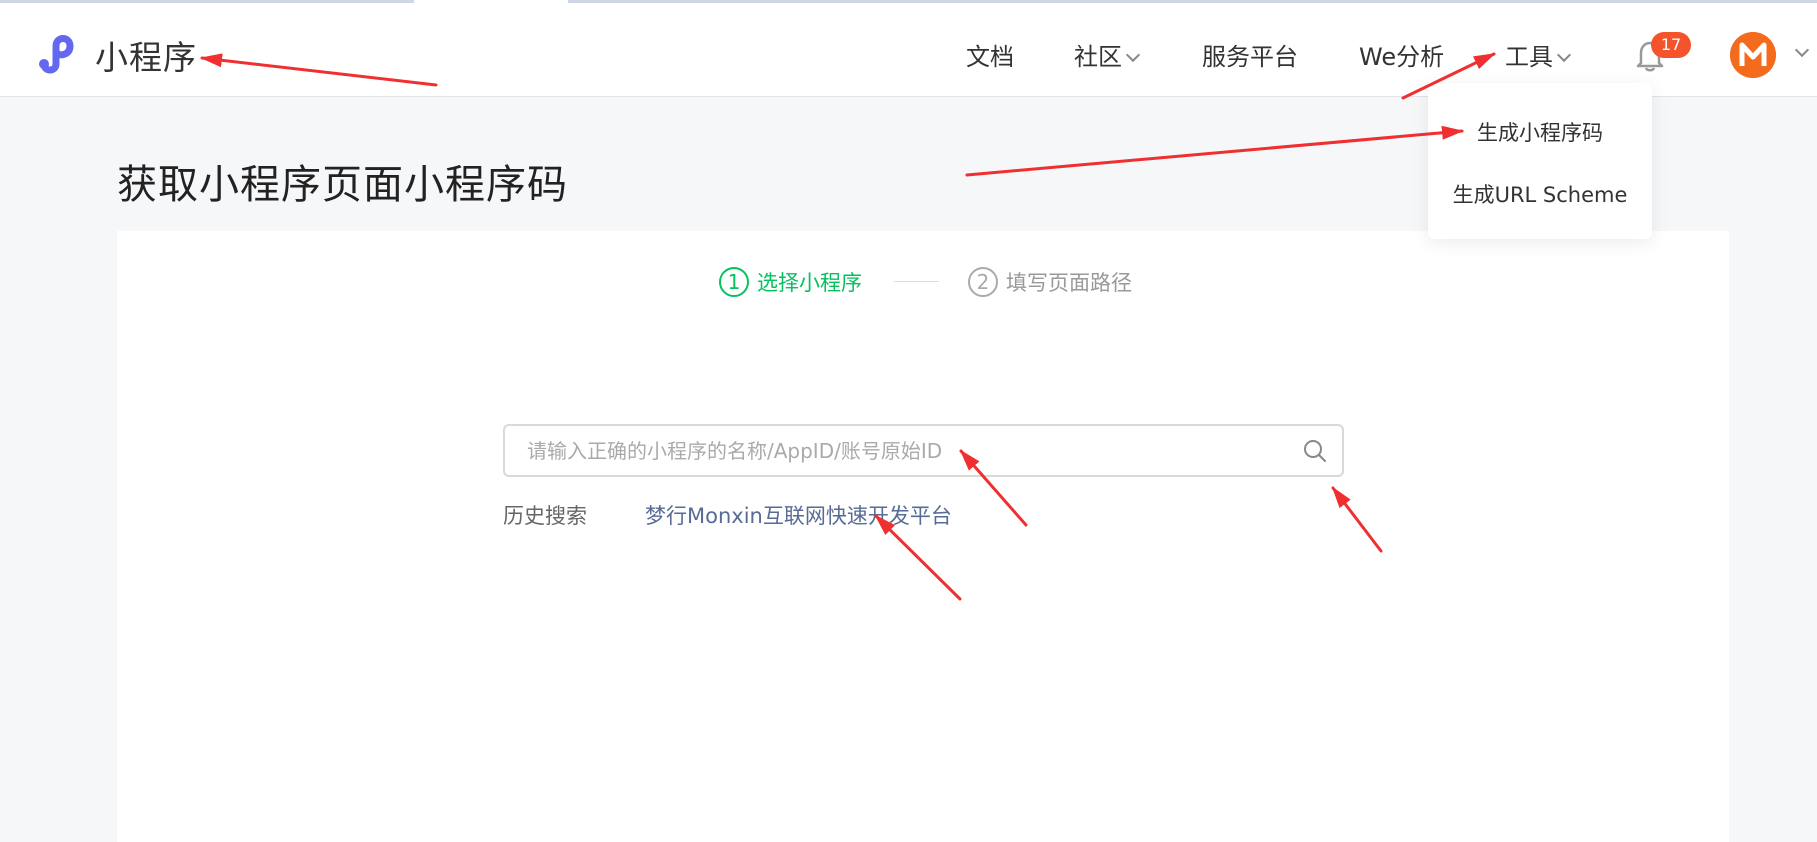  Describe the element at coordinates (1540, 194) in the screenshot. I see `menu-item-generate-url-scheme: 生成URL Scheme` at that location.